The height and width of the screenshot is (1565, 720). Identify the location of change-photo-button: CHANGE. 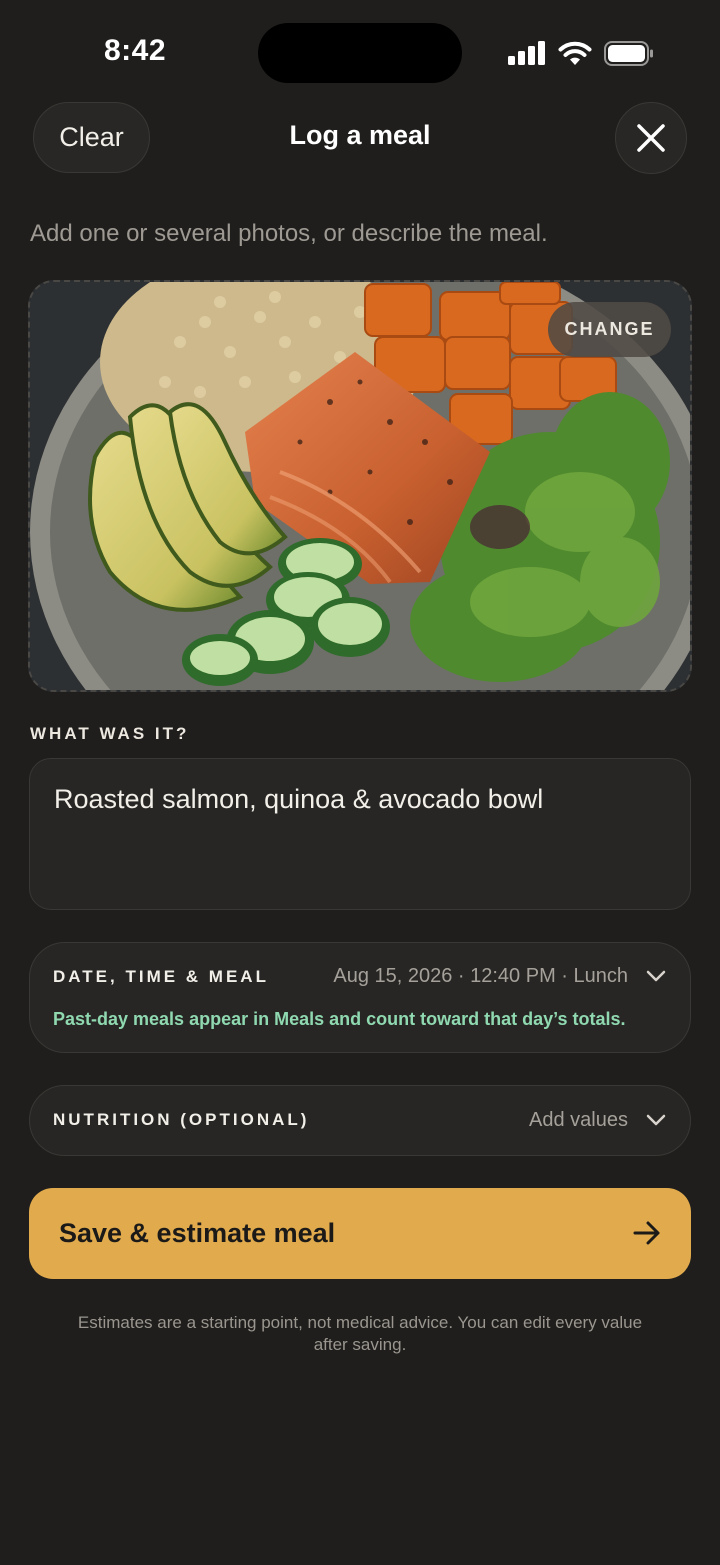
(609, 329).